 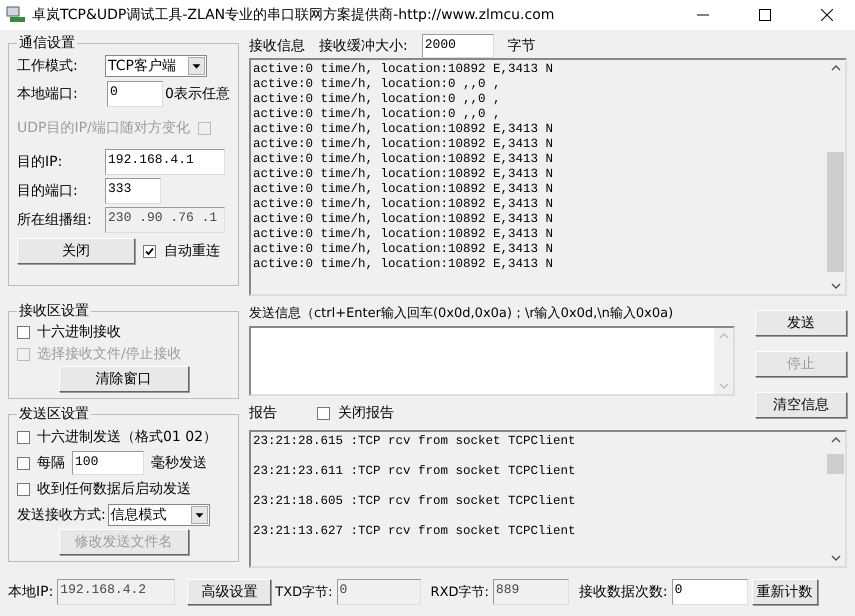 I want to click on close-button: 关闭, so click(x=76, y=251).